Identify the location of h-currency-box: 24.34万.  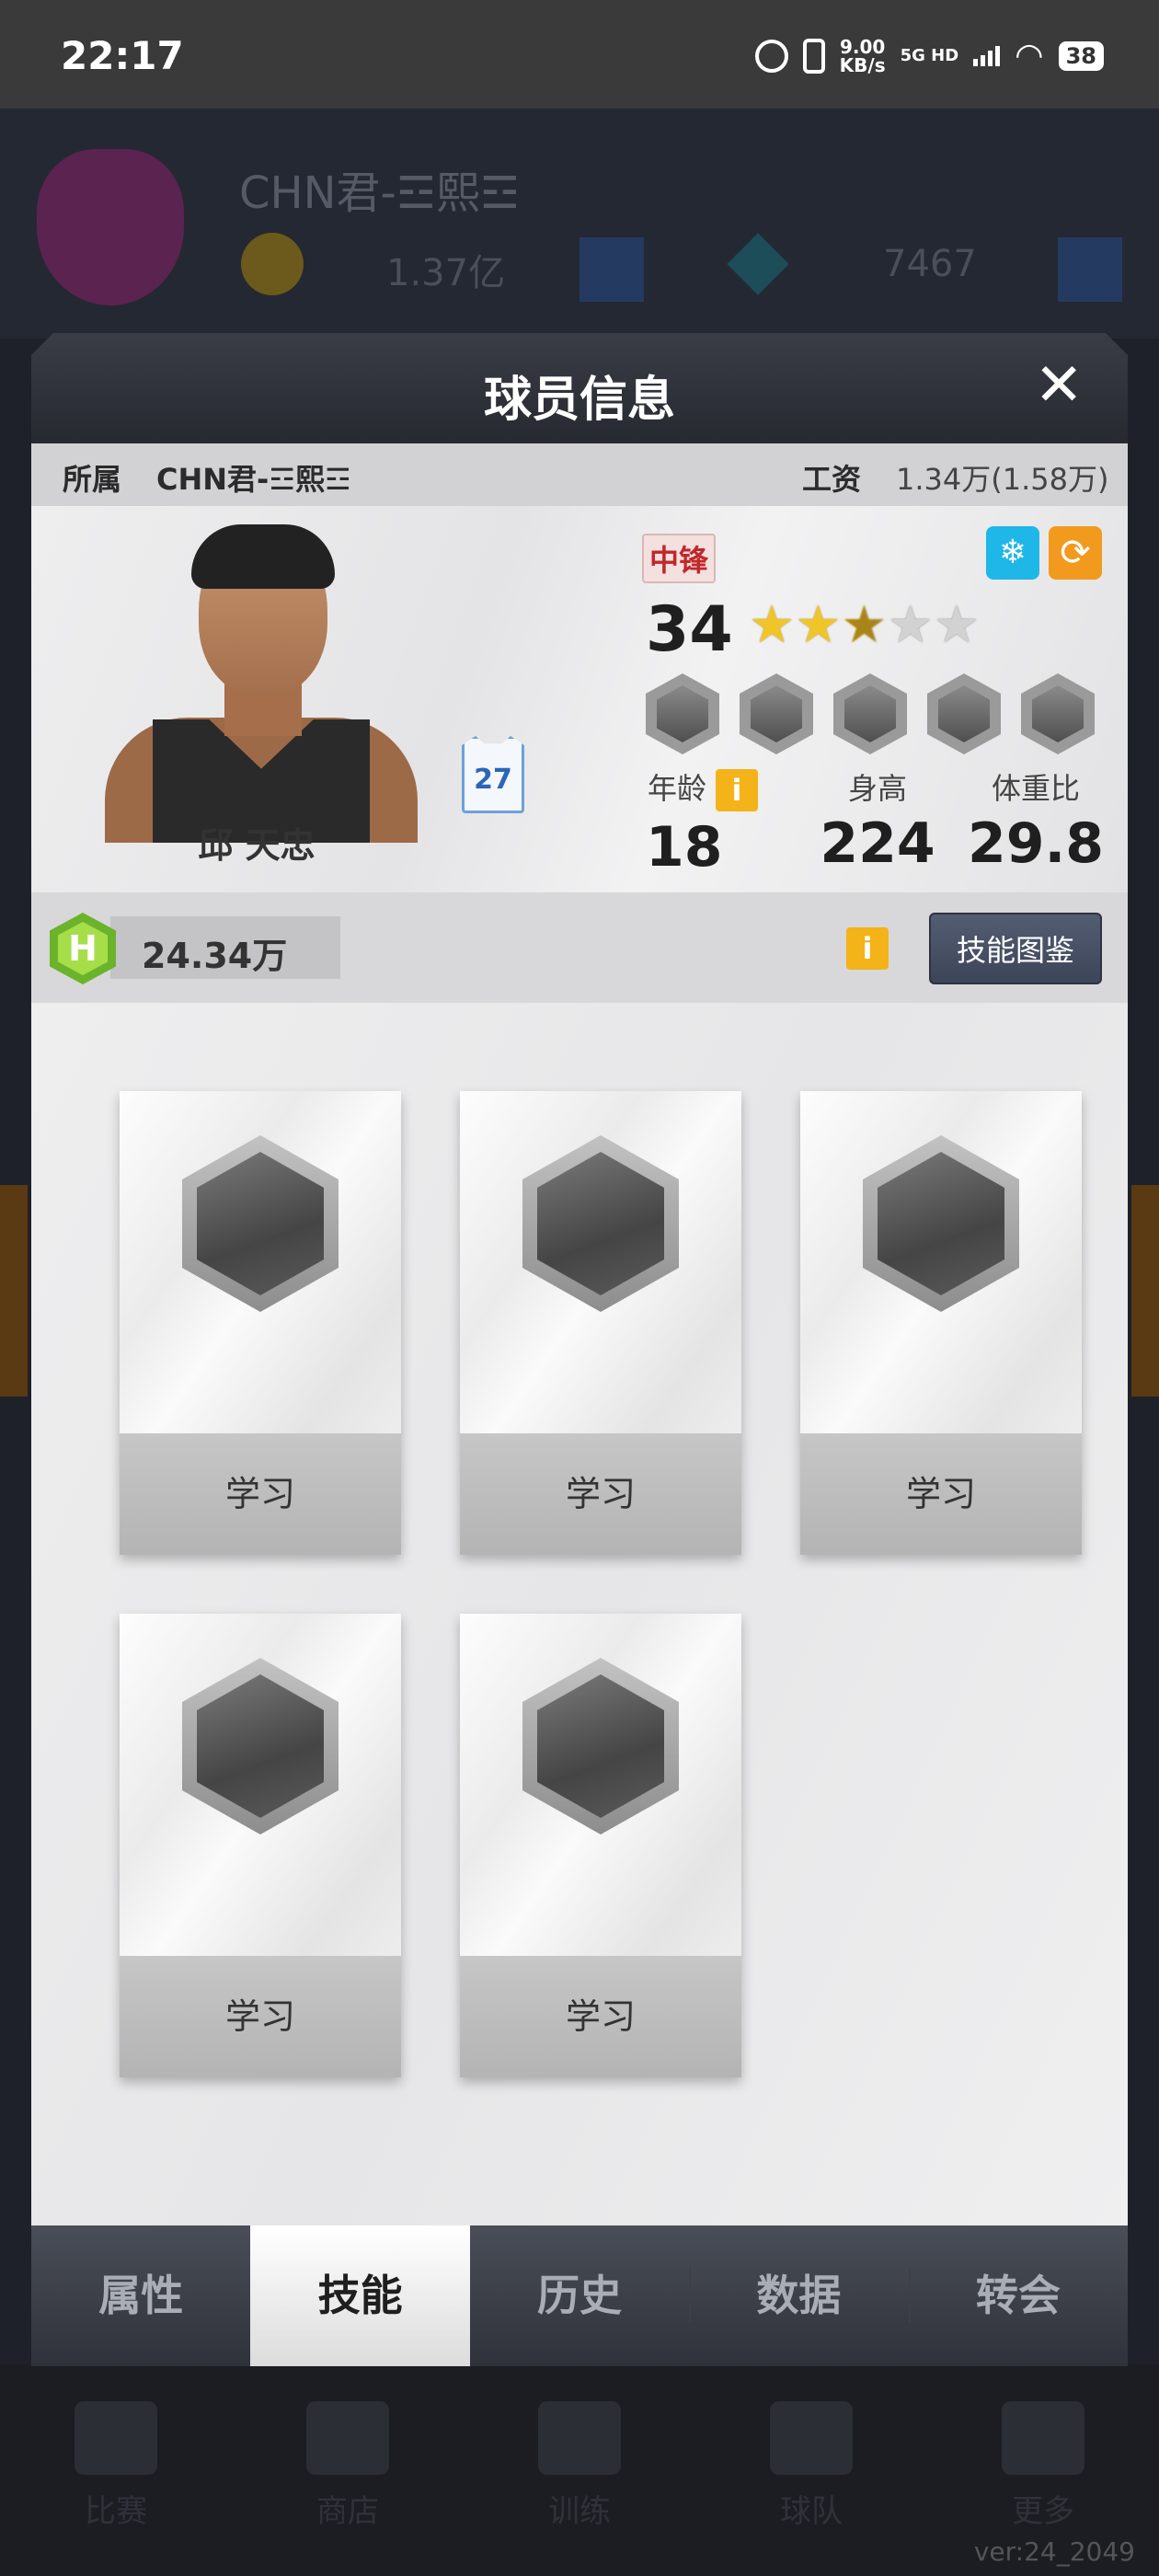
(225, 947).